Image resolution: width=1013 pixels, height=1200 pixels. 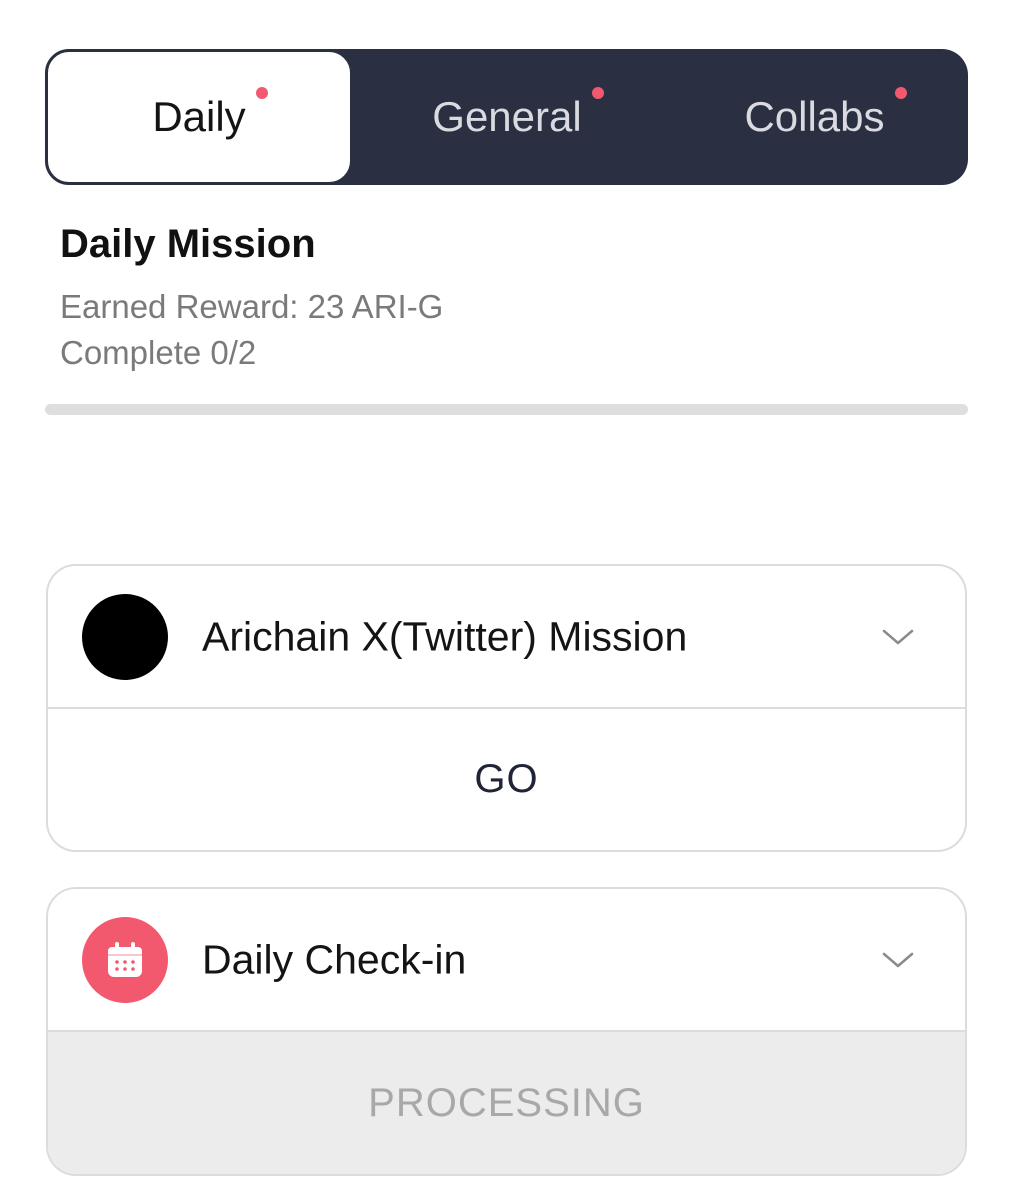 I want to click on tab-collabs-label: Collabs, so click(x=814, y=116).